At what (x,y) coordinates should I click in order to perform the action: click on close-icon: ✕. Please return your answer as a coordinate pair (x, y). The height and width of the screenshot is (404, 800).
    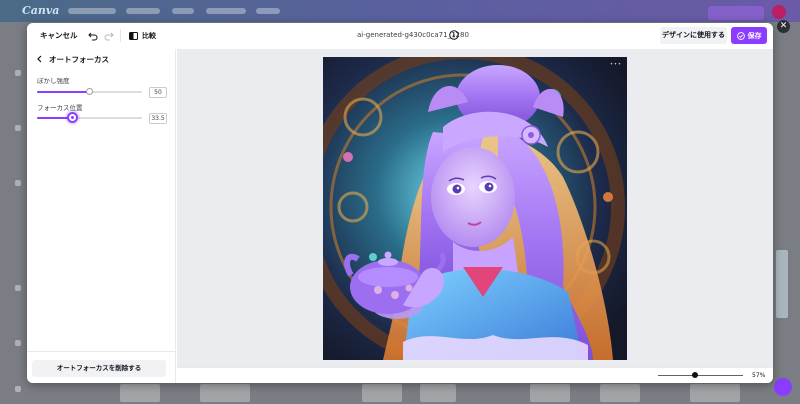
    Looking at the image, I should click on (783, 26).